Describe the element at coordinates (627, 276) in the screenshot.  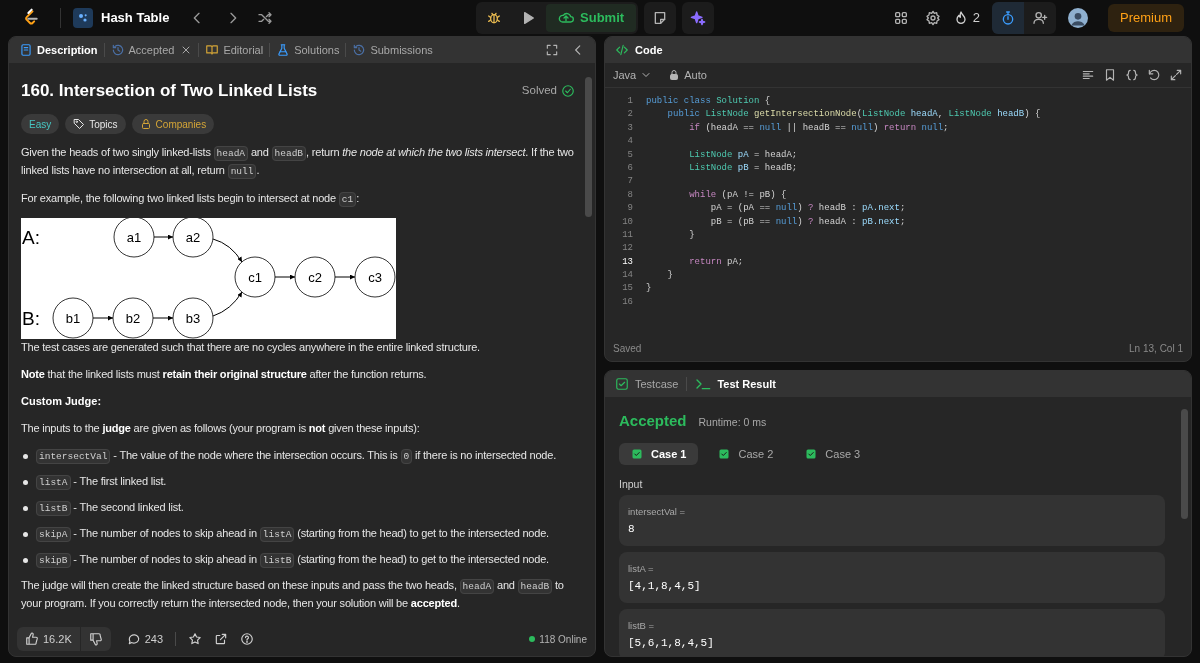
I see `line-number: 14` at that location.